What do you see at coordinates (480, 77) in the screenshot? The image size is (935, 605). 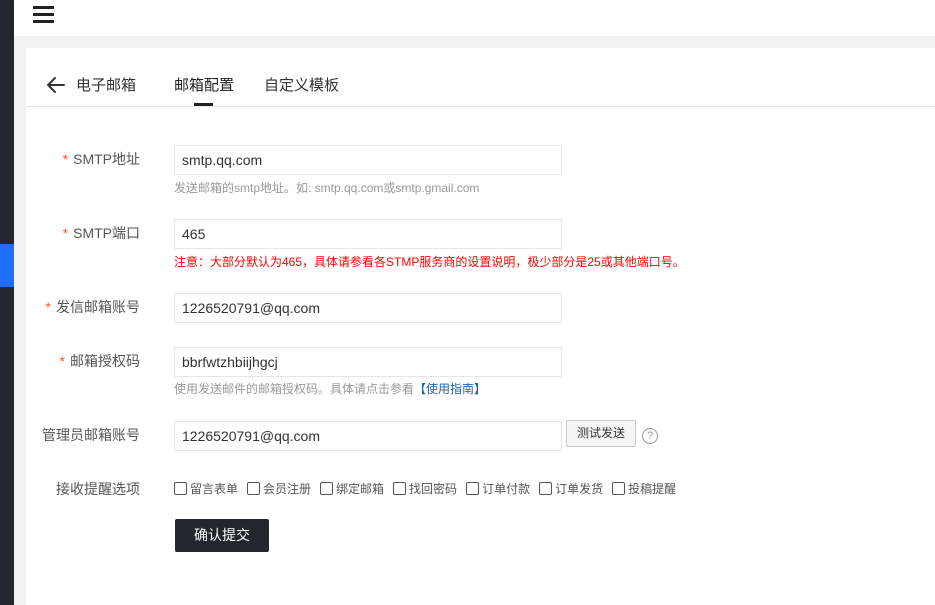 I see `tab-bar: 电子邮箱 邮箱配置 自定义模板` at bounding box center [480, 77].